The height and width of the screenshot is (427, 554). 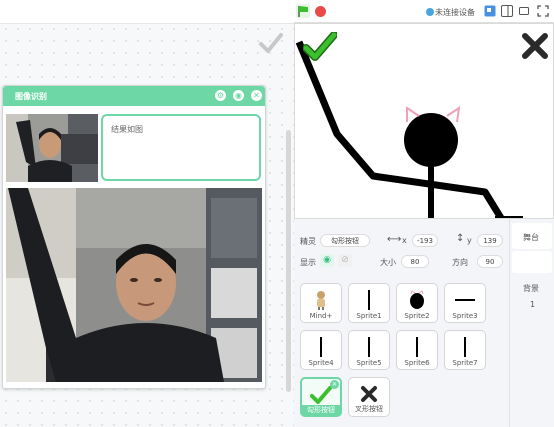 I want to click on settings-icon: ⚙, so click(x=220, y=95).